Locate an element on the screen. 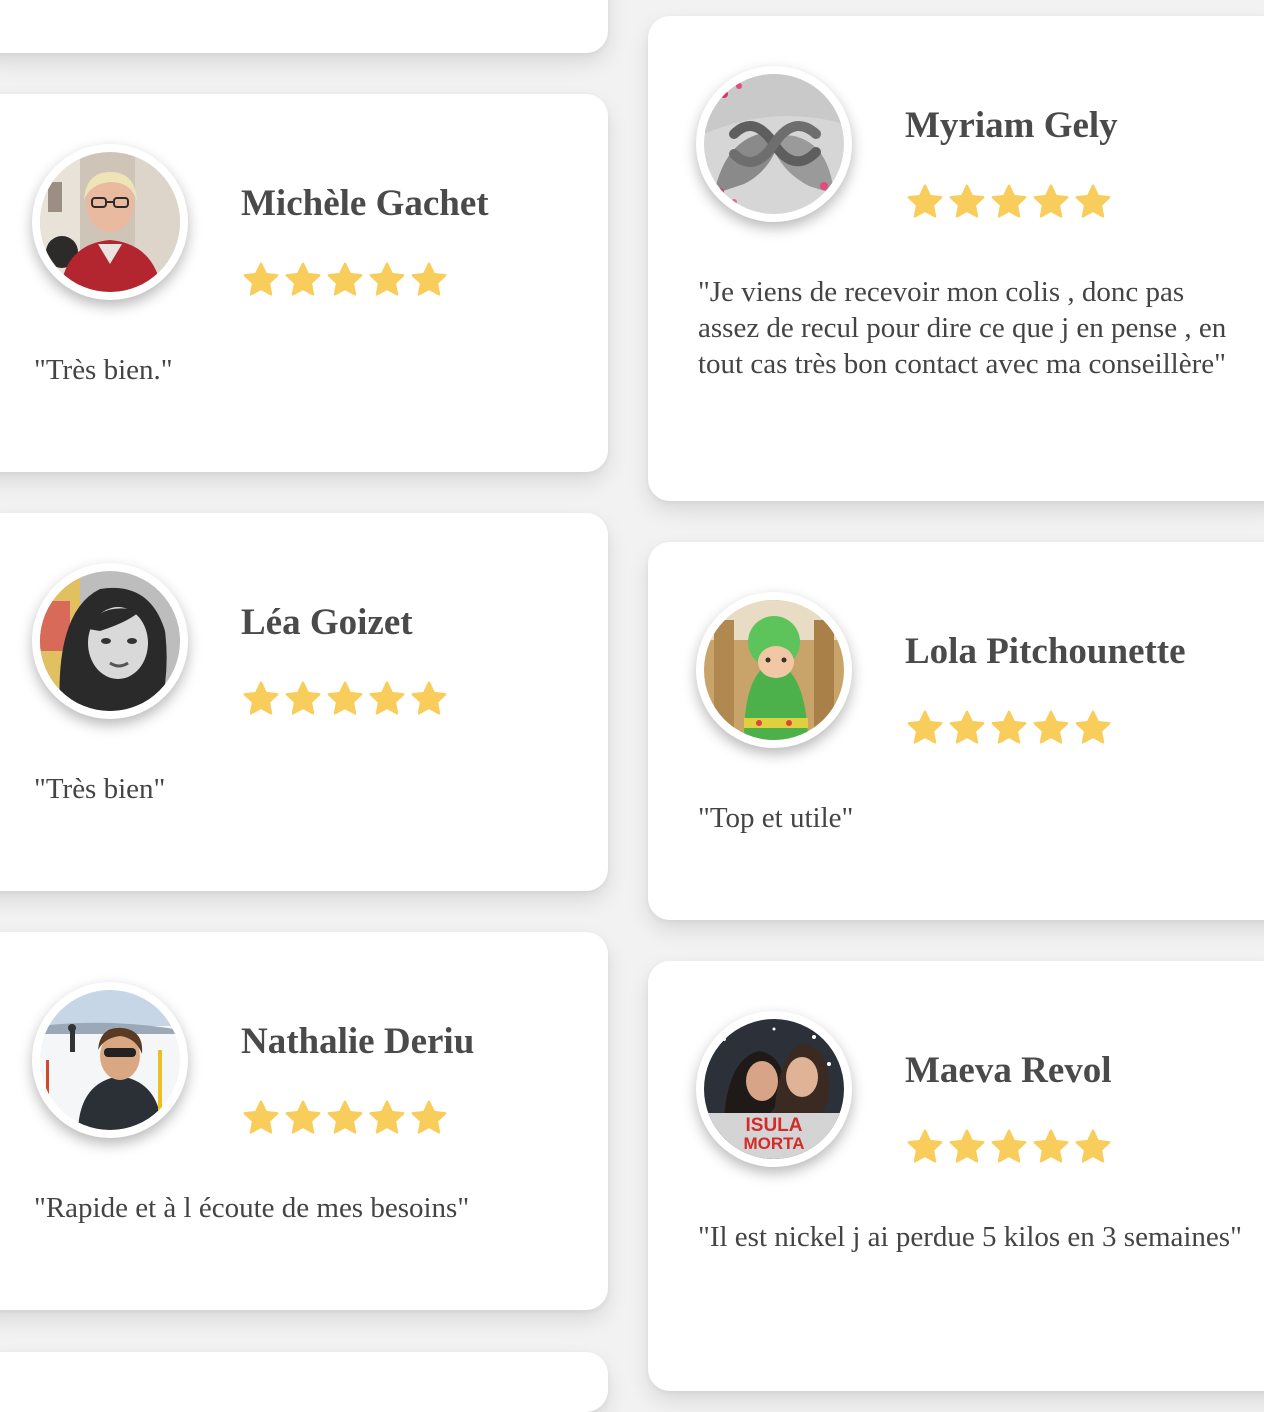 This screenshot has height=1412, width=1264. avatar-text-line-1: ISULA is located at coordinates (774, 1125).